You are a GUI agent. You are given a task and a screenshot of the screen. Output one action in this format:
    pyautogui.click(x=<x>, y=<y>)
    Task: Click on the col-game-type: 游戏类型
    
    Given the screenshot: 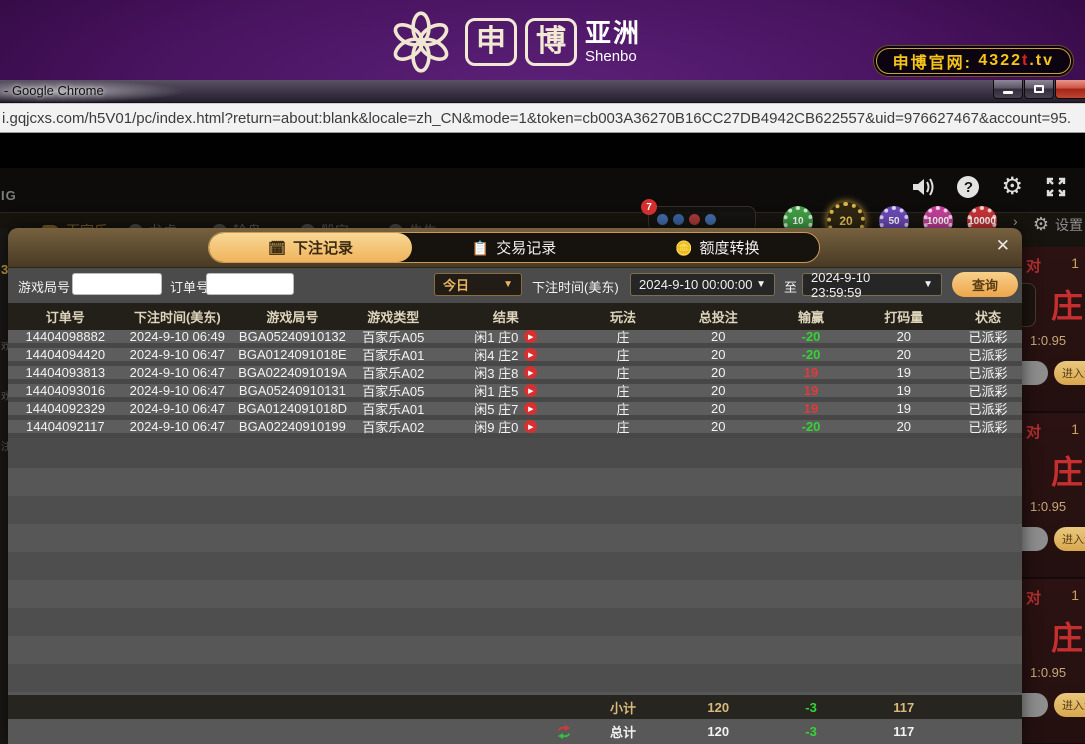 What is the action you would take?
    pyautogui.click(x=393, y=317)
    